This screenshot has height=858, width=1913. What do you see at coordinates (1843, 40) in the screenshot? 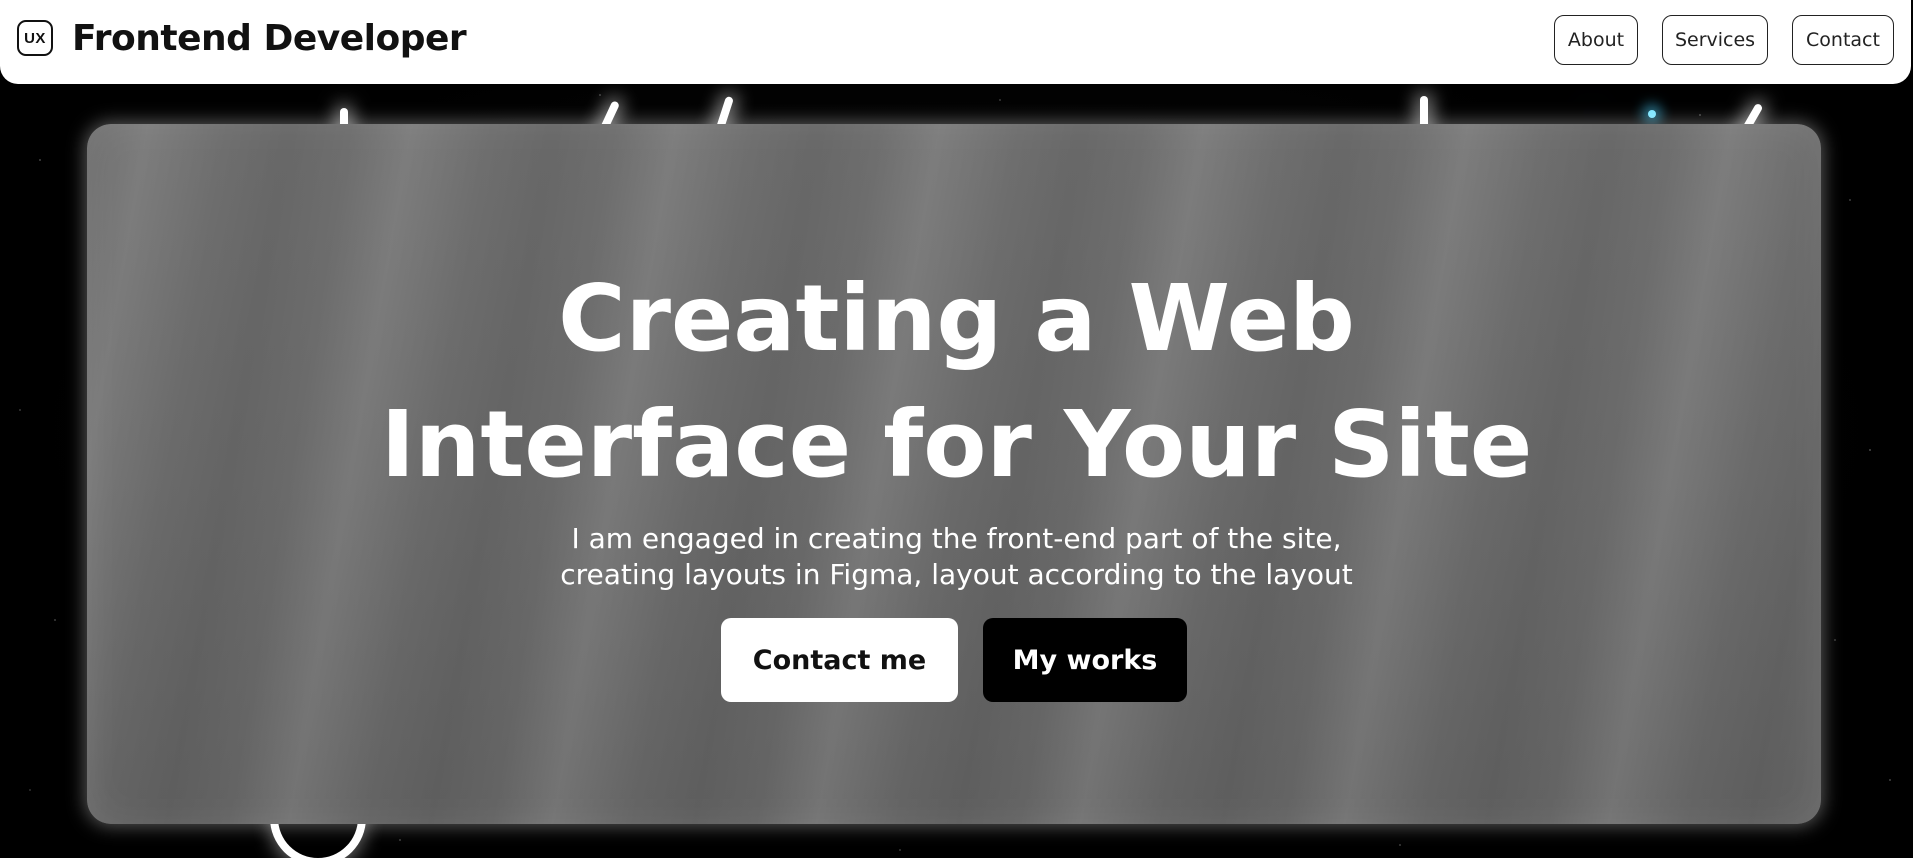
I see `nav-contact-button: Contact` at bounding box center [1843, 40].